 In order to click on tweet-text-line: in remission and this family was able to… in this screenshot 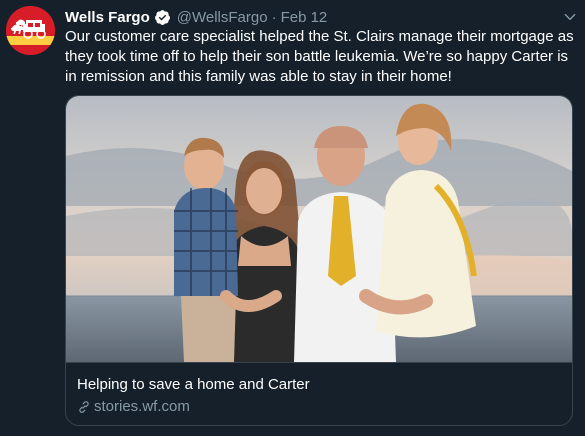, I will do `click(258, 76)`.